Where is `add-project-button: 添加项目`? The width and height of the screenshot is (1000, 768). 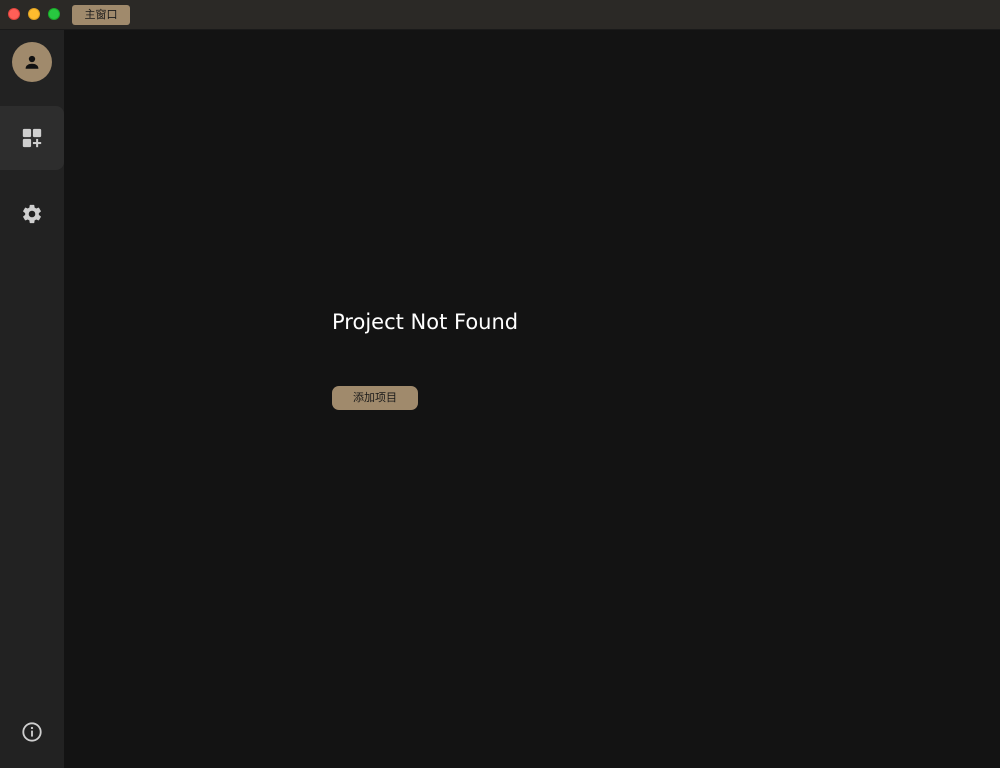
add-project-button: 添加项目 is located at coordinates (375, 398).